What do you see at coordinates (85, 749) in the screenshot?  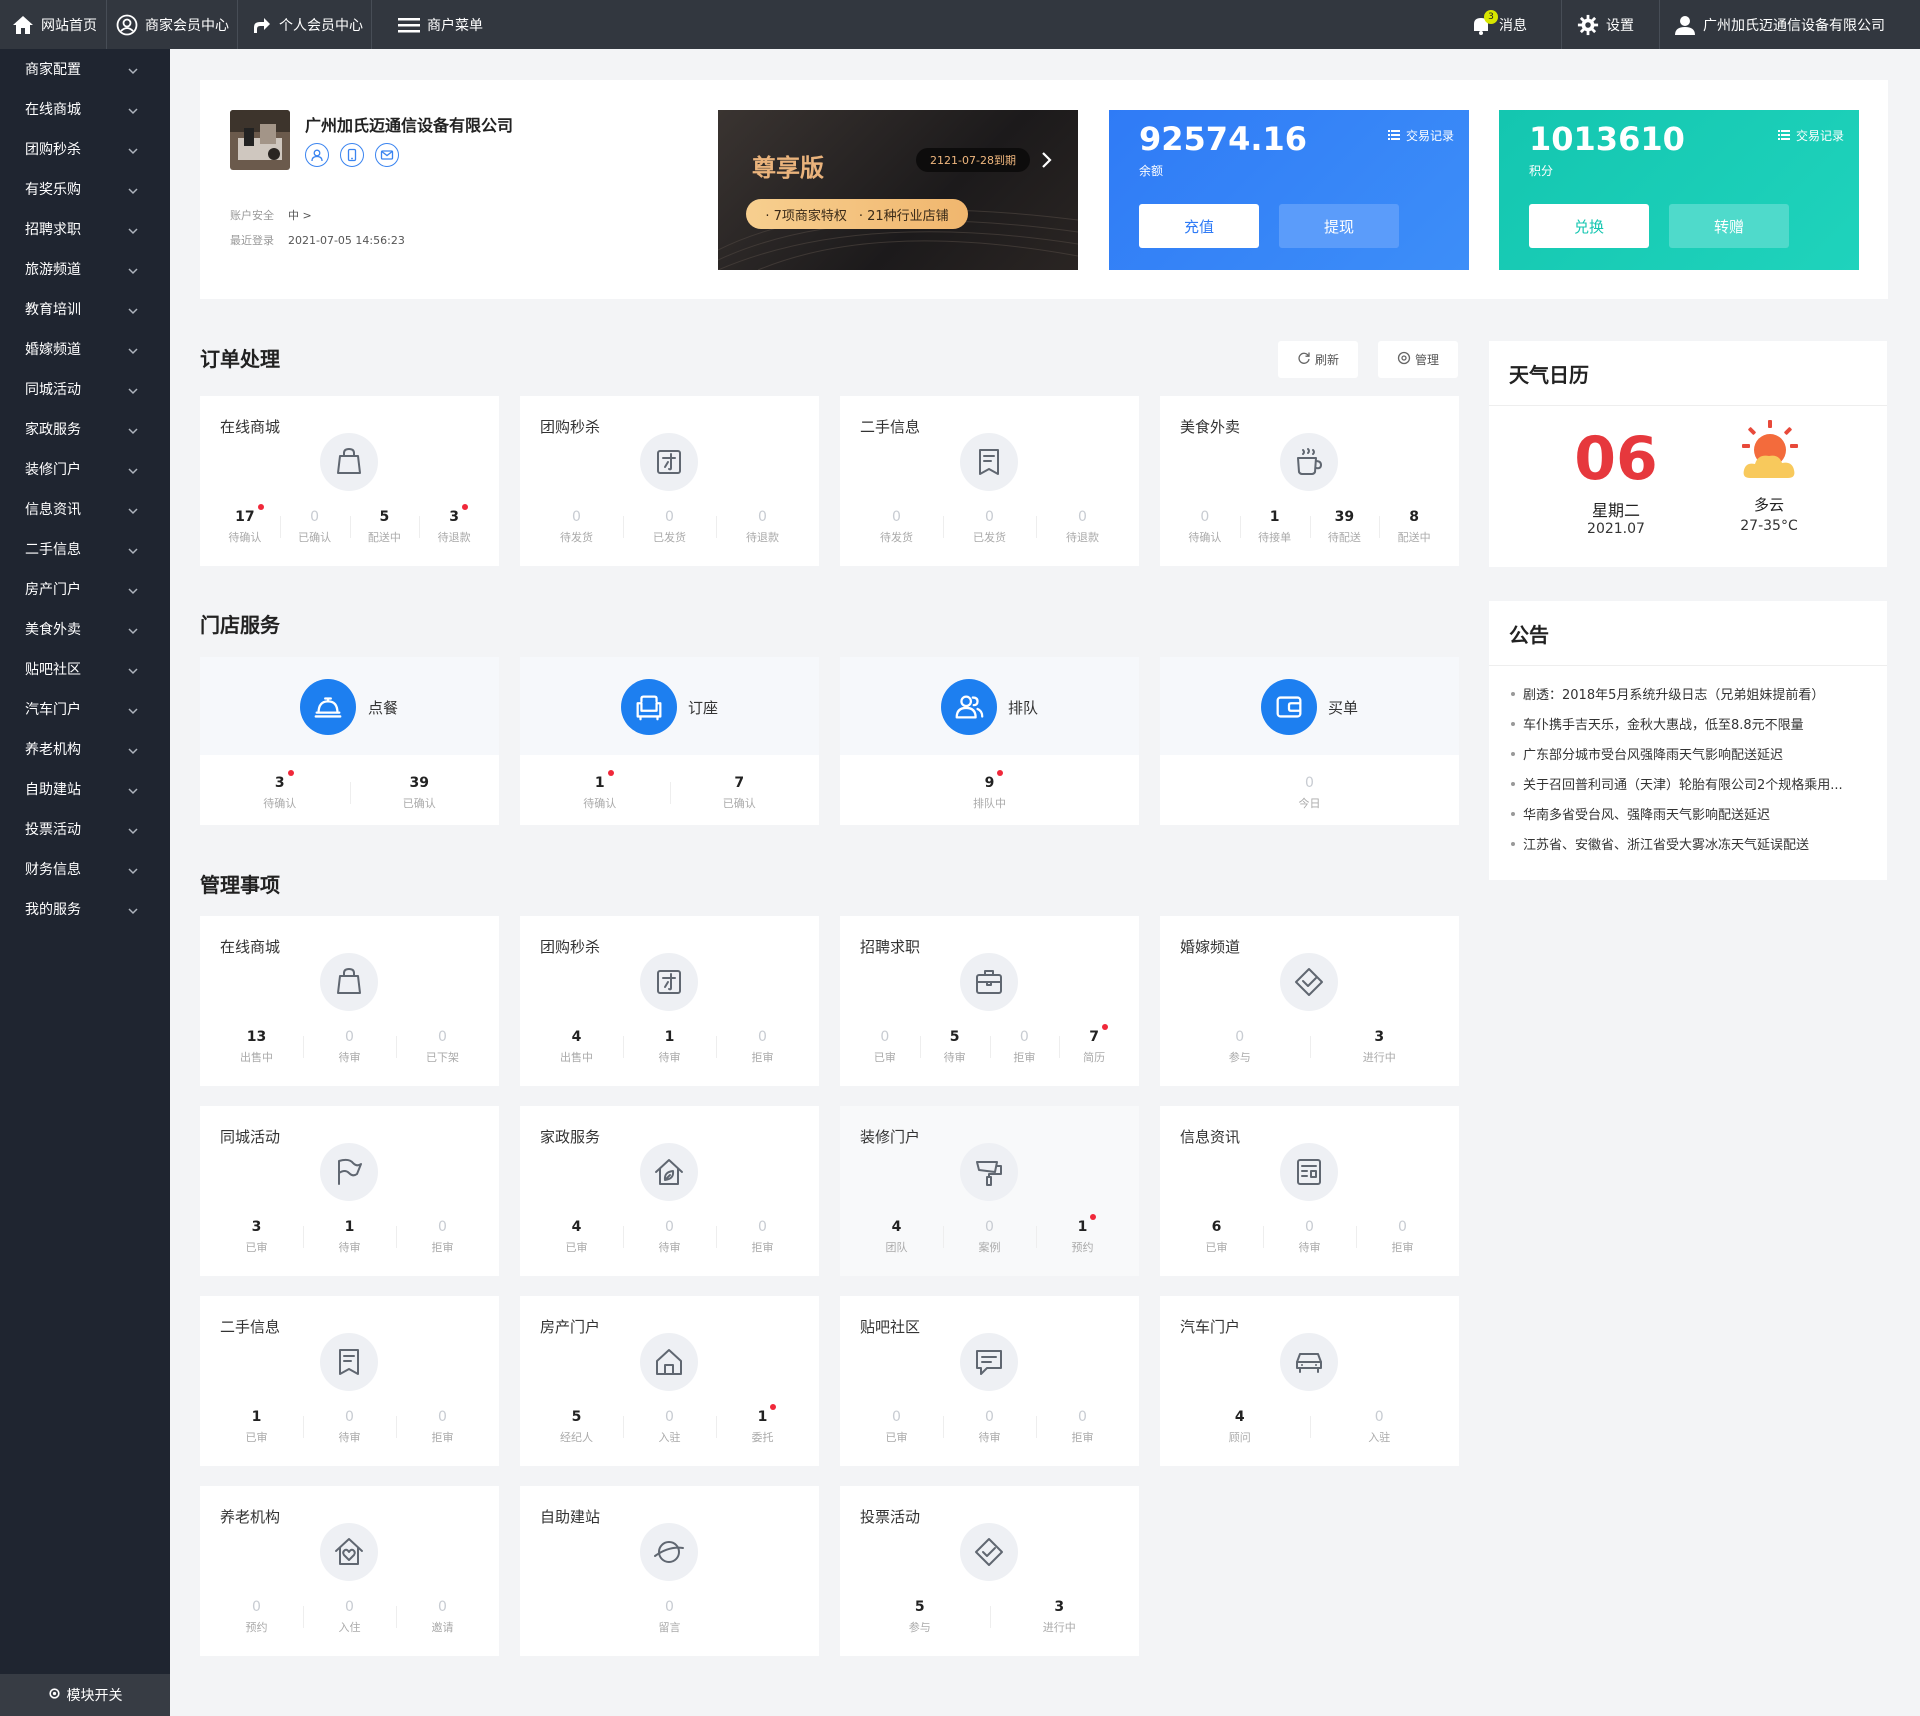 I see `sidebar-item: 养老机构` at bounding box center [85, 749].